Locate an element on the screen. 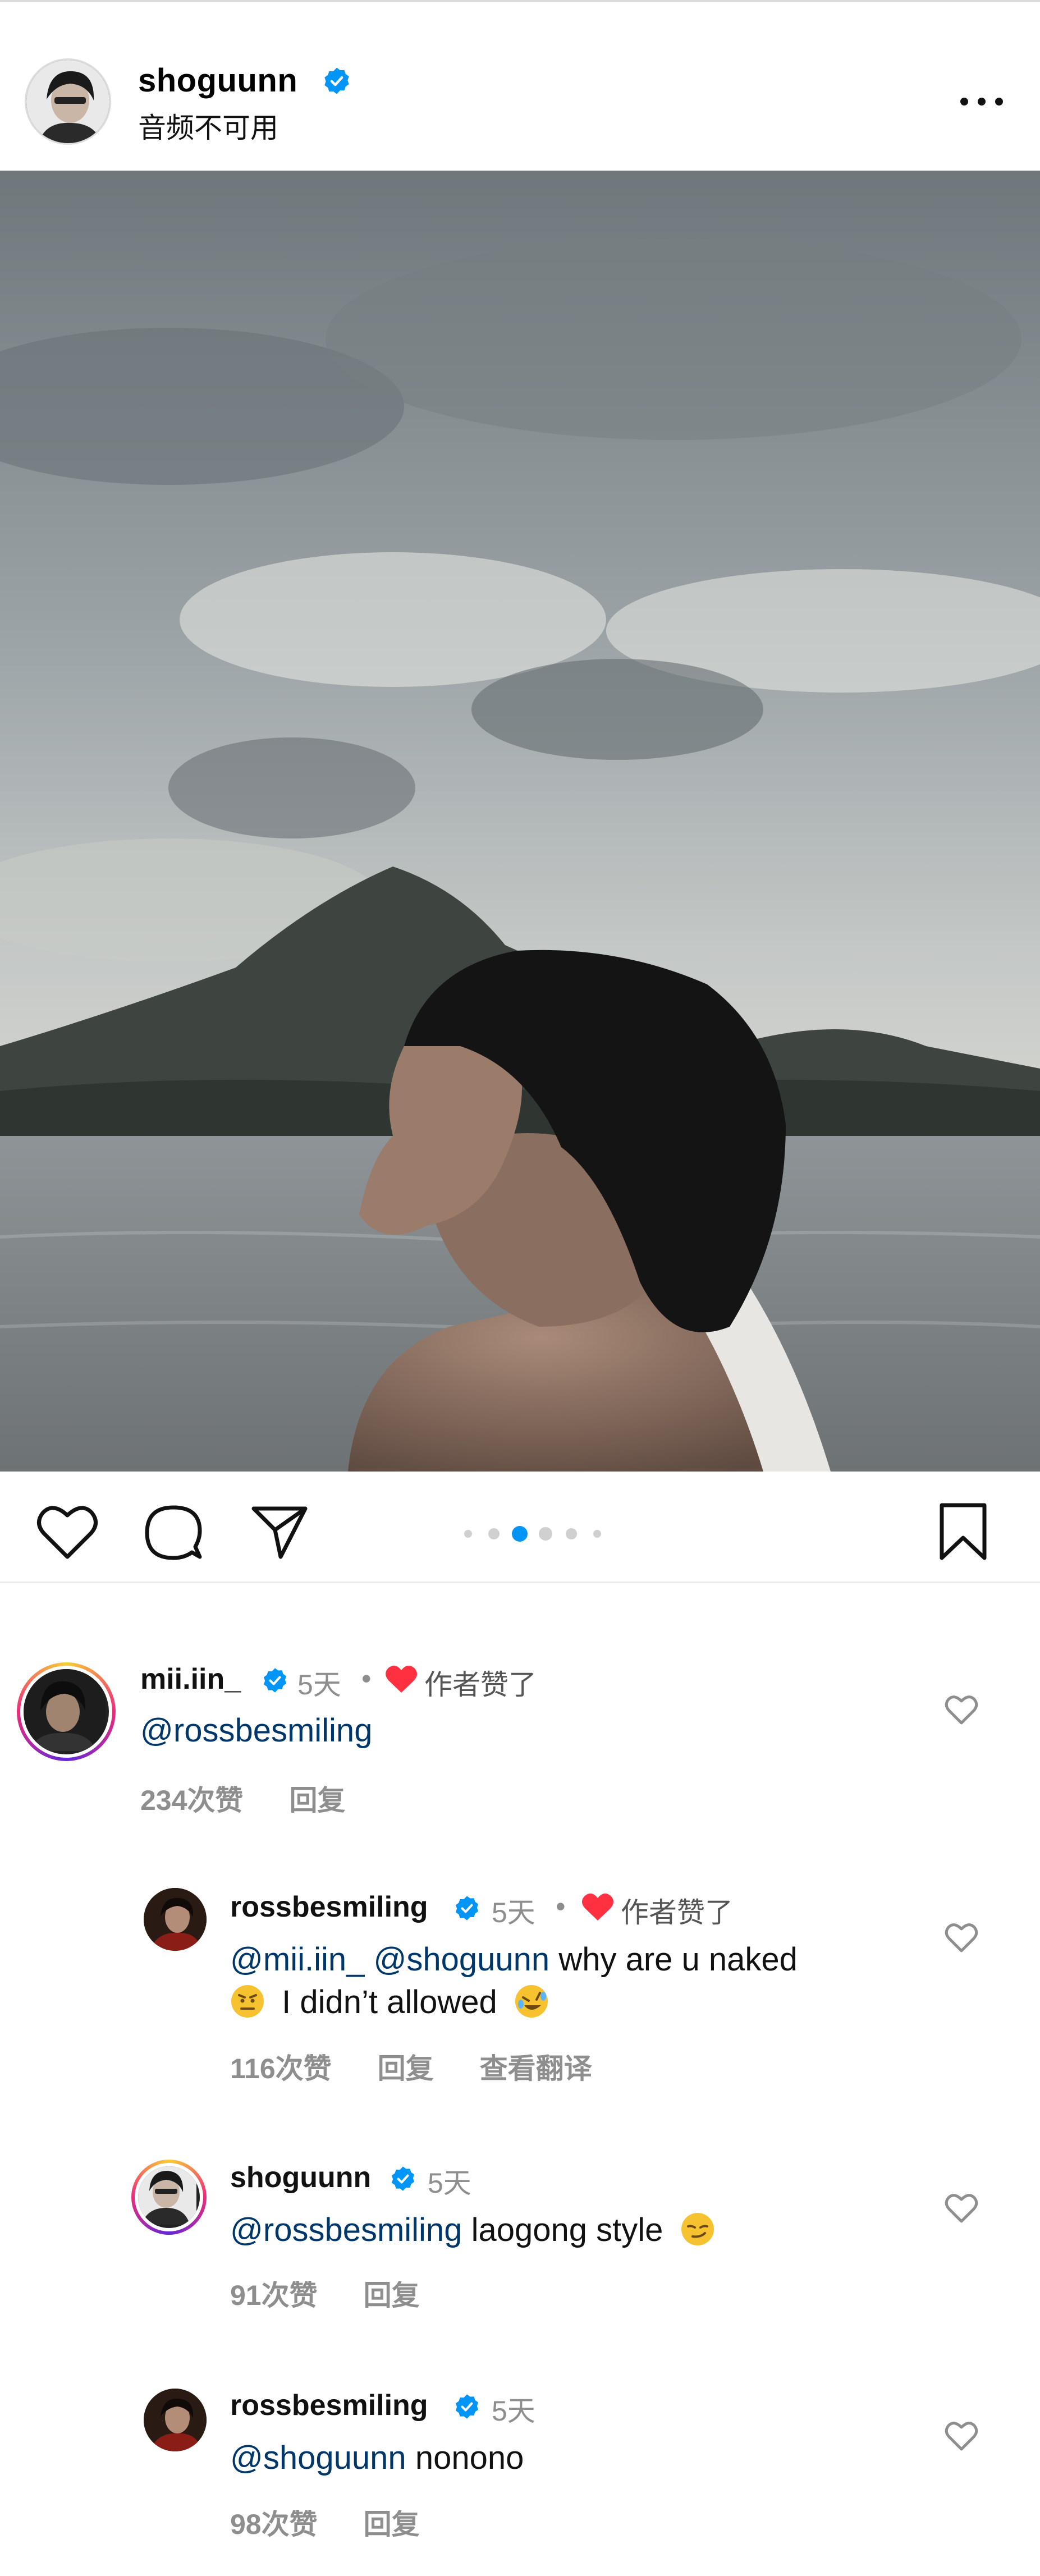 The image size is (1040, 2576). comment-footer: 116次赞 回复 查看翻译 is located at coordinates (434, 2066).